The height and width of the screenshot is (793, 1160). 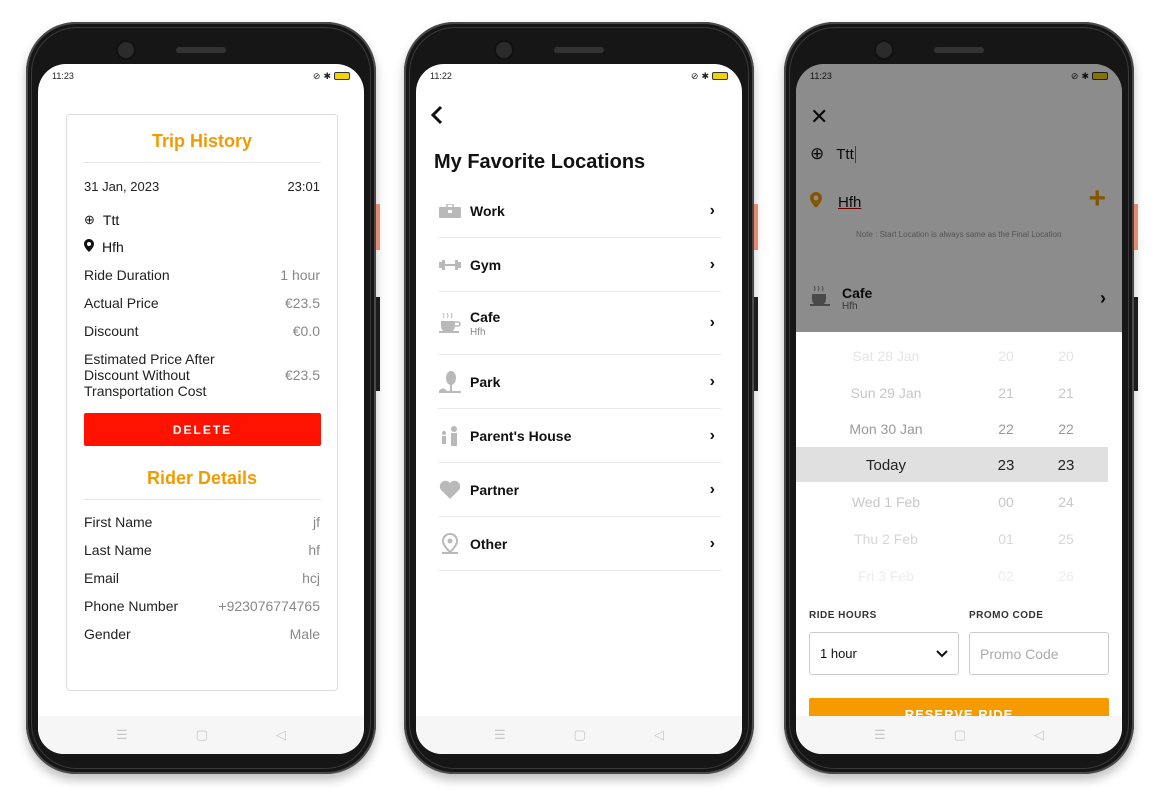 I want to click on ride-duration-value: 1 hour, so click(x=300, y=275).